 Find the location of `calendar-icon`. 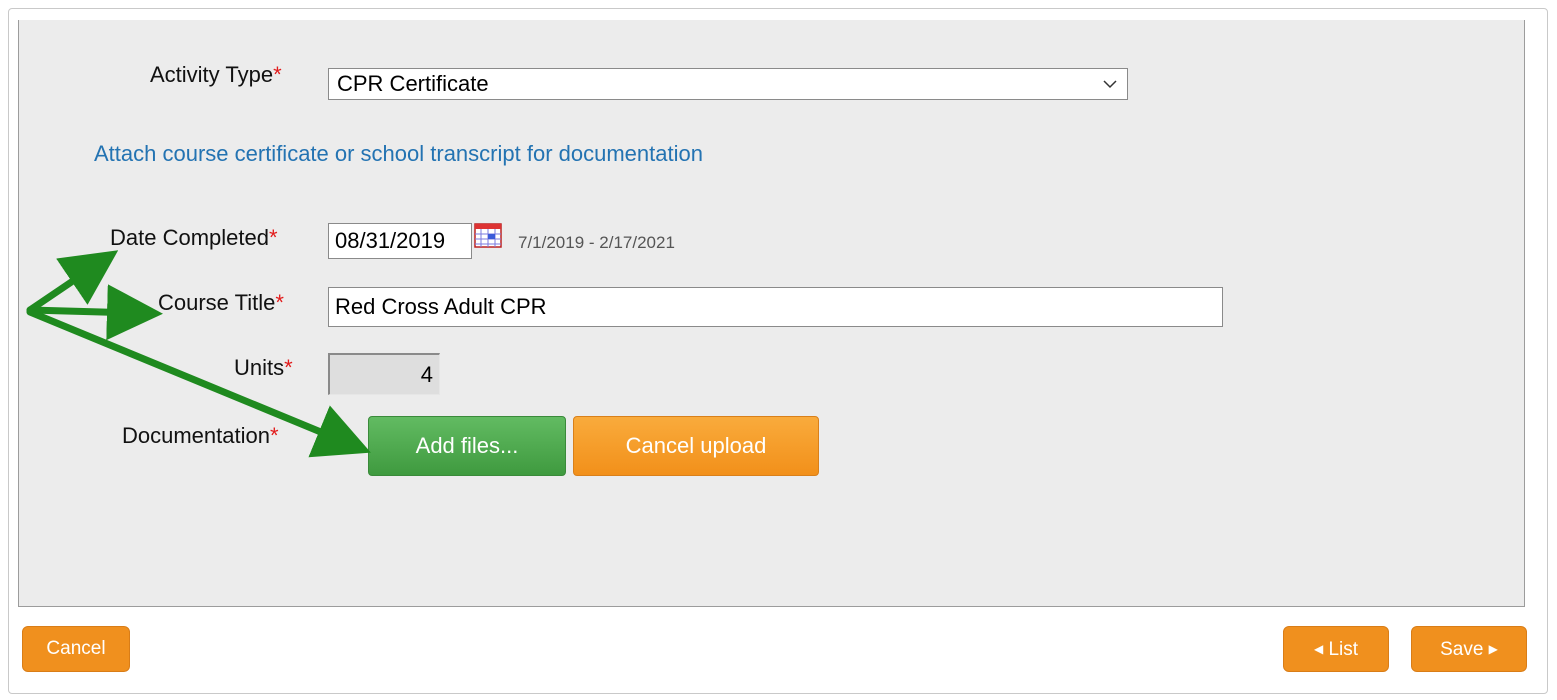

calendar-icon is located at coordinates (488, 235).